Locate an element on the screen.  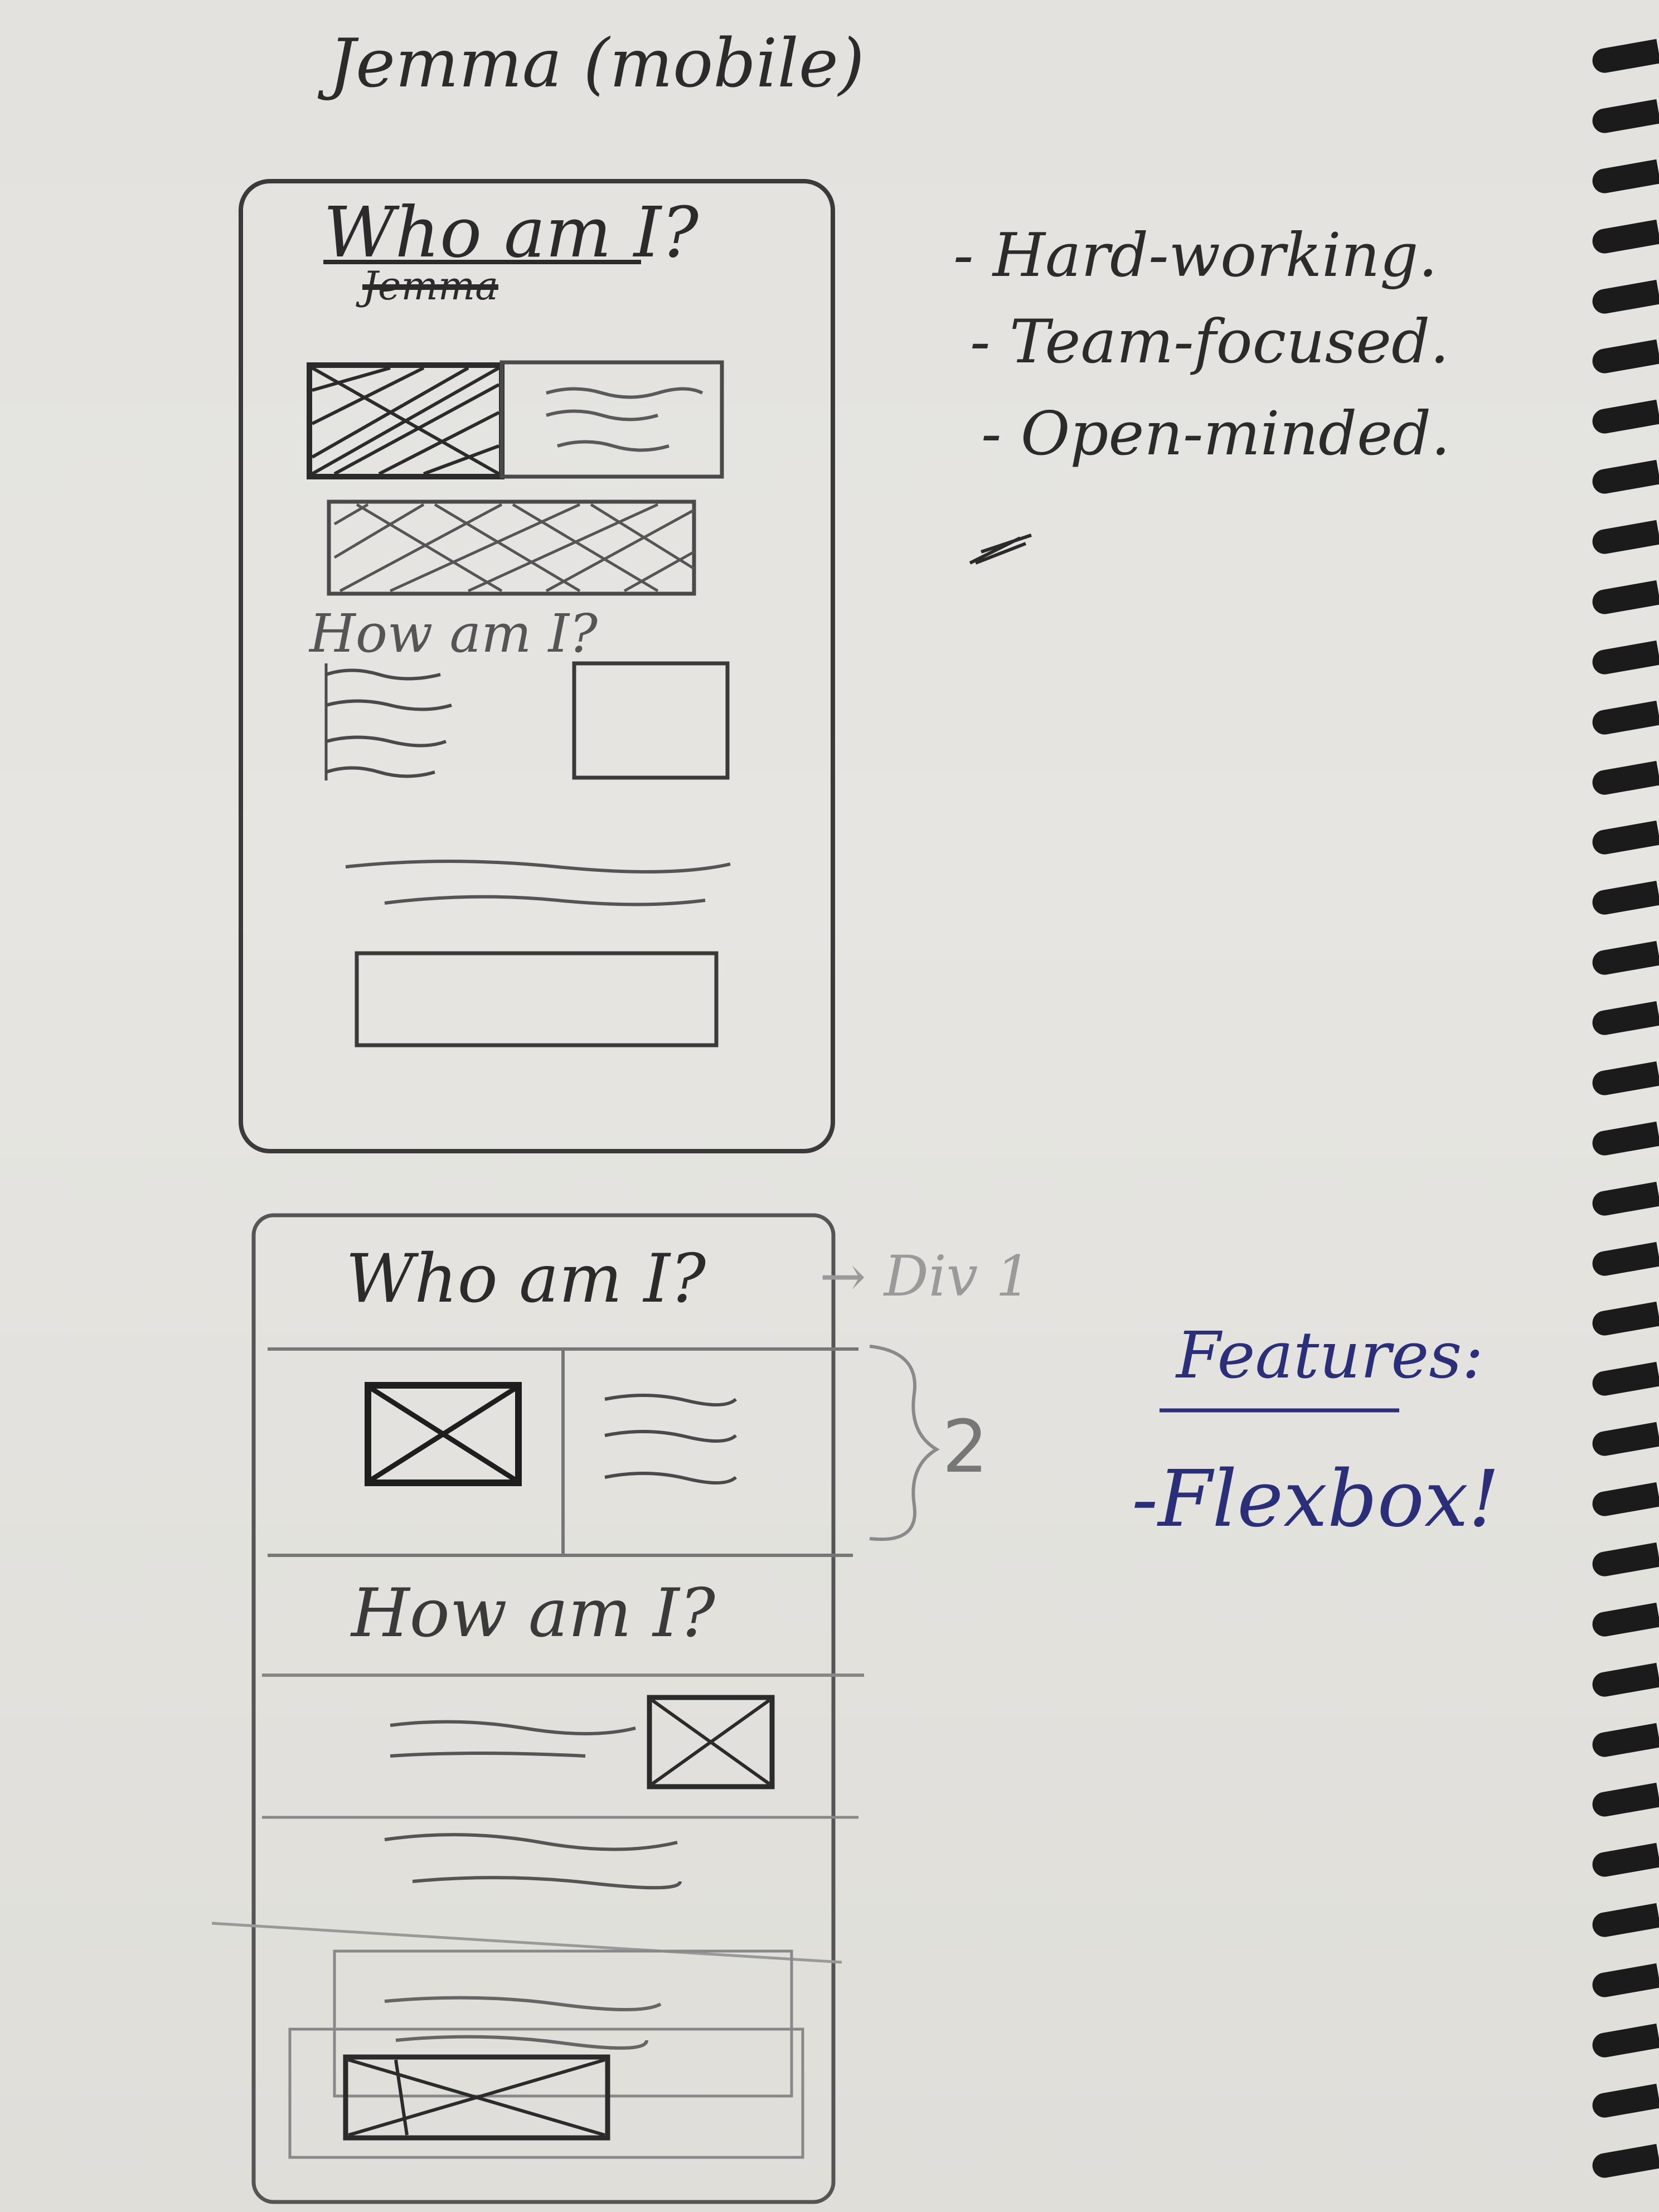
spiral-binding is located at coordinates (1617, 1109).